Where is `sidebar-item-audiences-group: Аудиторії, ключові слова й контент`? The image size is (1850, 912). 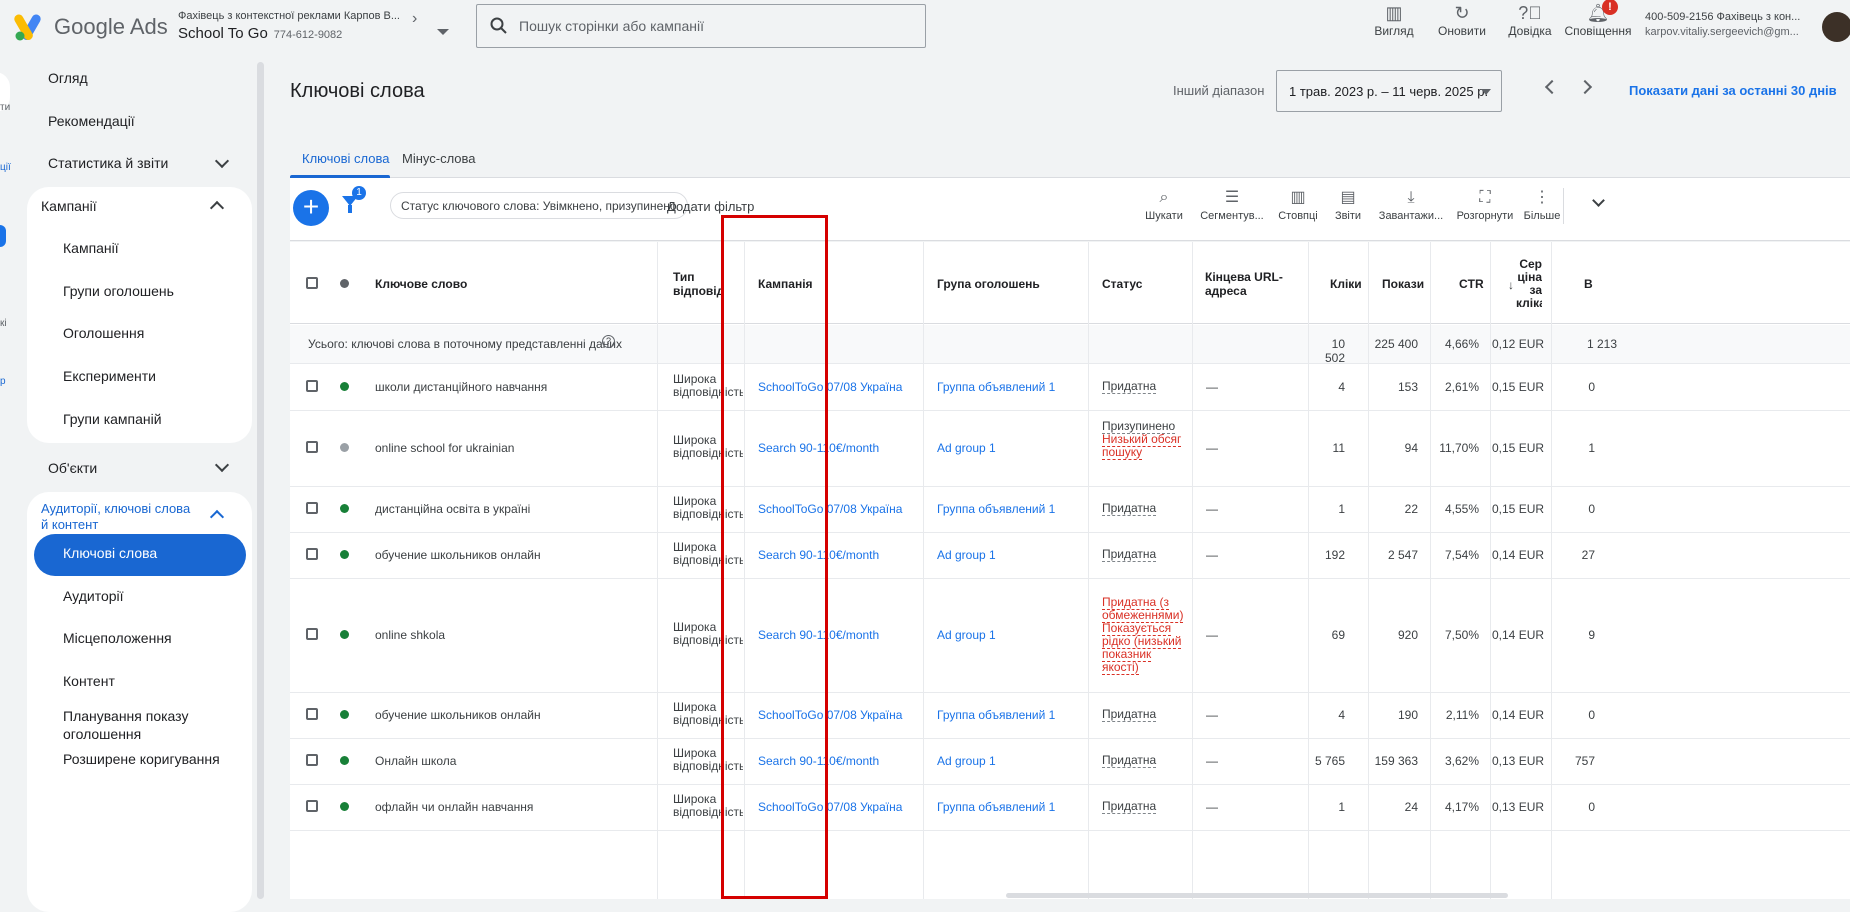
sidebar-item-audiences-group: Аудиторії, ключові слова й контент is located at coordinates (116, 517).